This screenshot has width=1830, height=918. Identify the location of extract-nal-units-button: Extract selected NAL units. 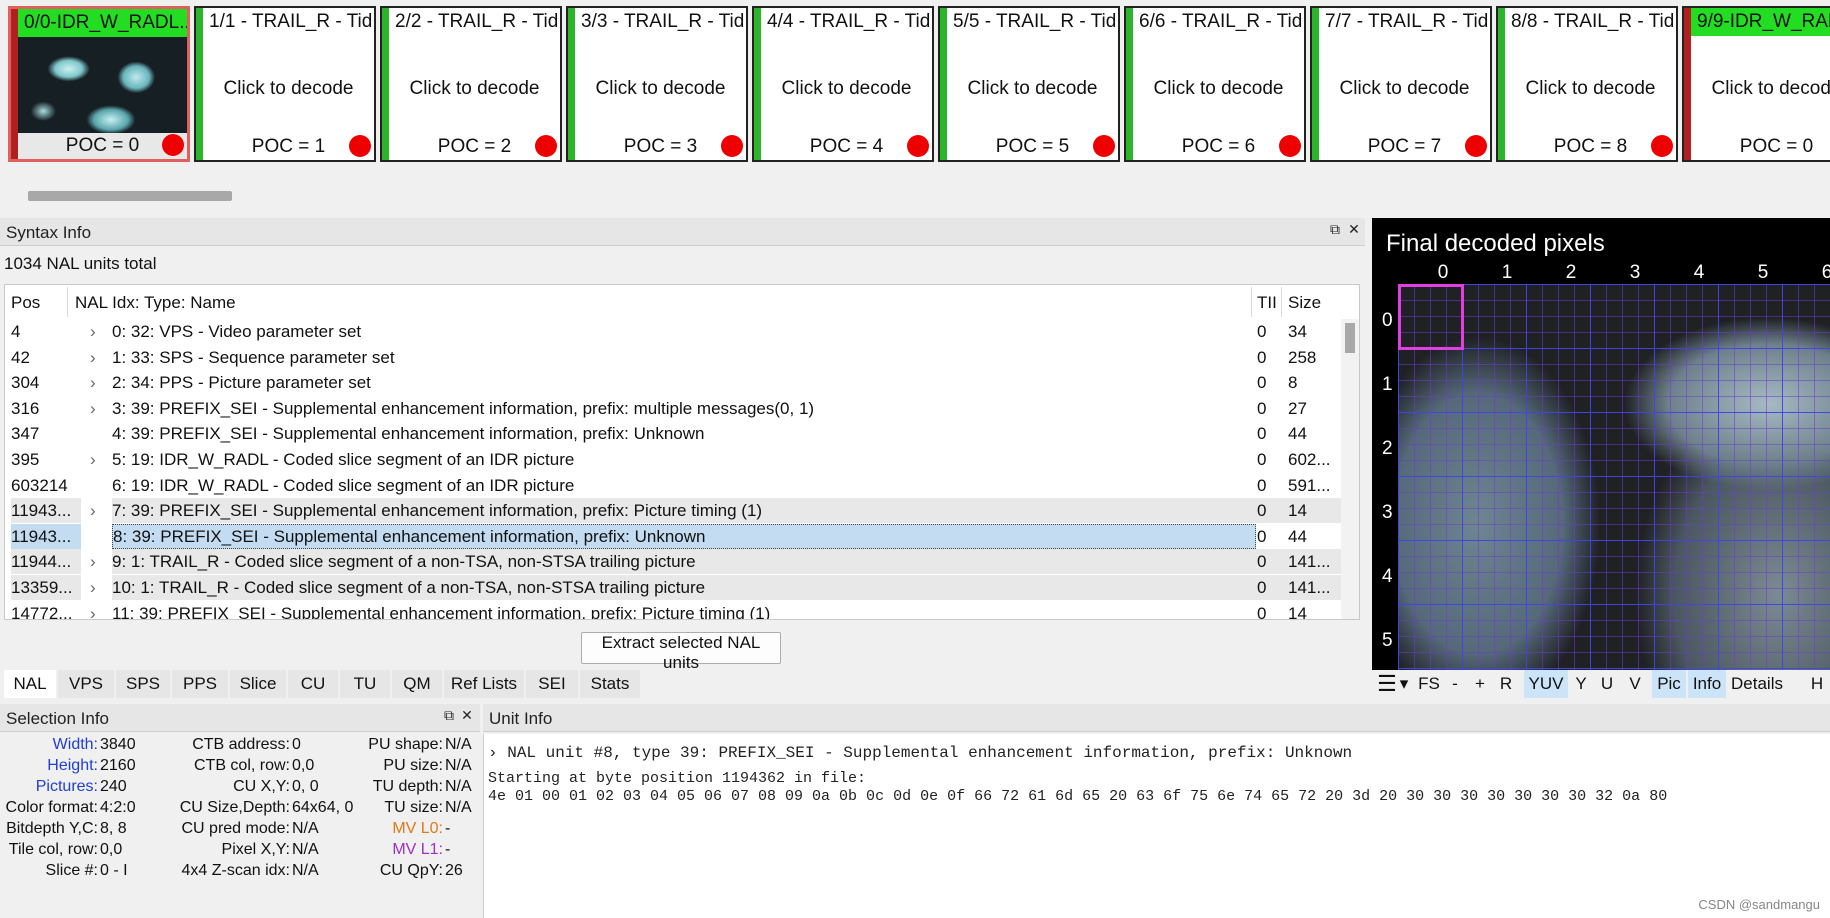
(681, 652).